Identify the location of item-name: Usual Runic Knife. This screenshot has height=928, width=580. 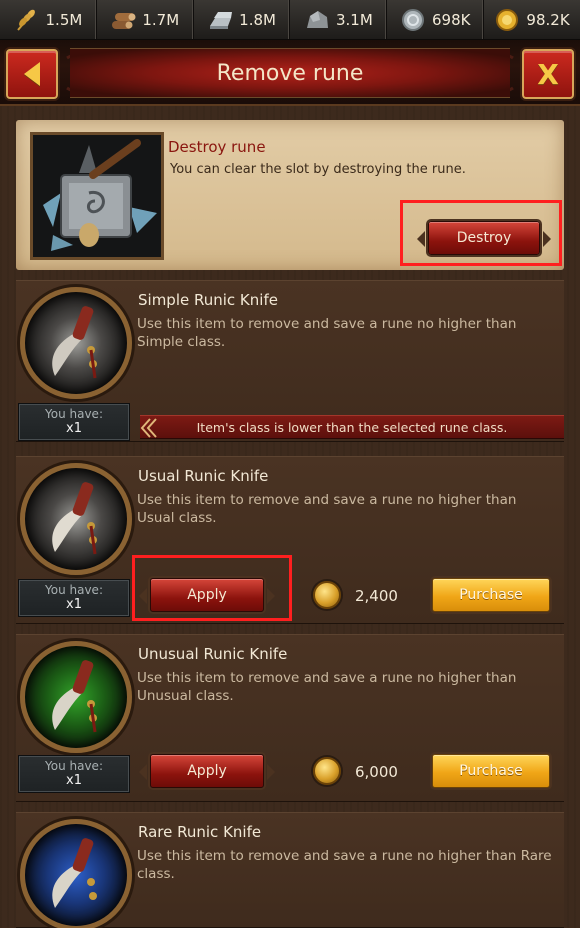
(203, 476).